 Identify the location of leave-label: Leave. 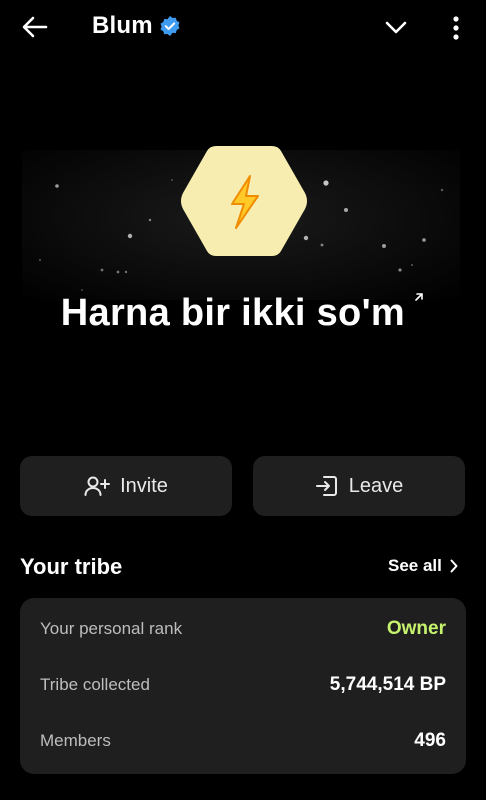
(376, 485).